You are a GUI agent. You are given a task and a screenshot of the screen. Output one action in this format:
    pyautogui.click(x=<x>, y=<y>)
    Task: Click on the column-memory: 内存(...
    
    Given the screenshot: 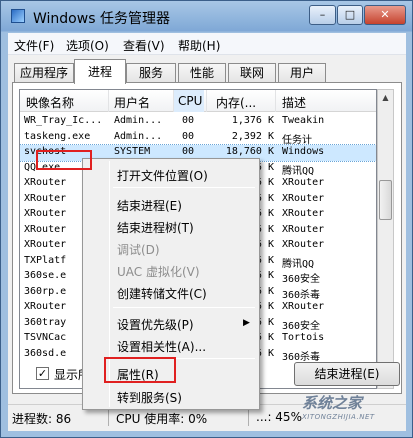 What is the action you would take?
    pyautogui.click(x=236, y=102)
    